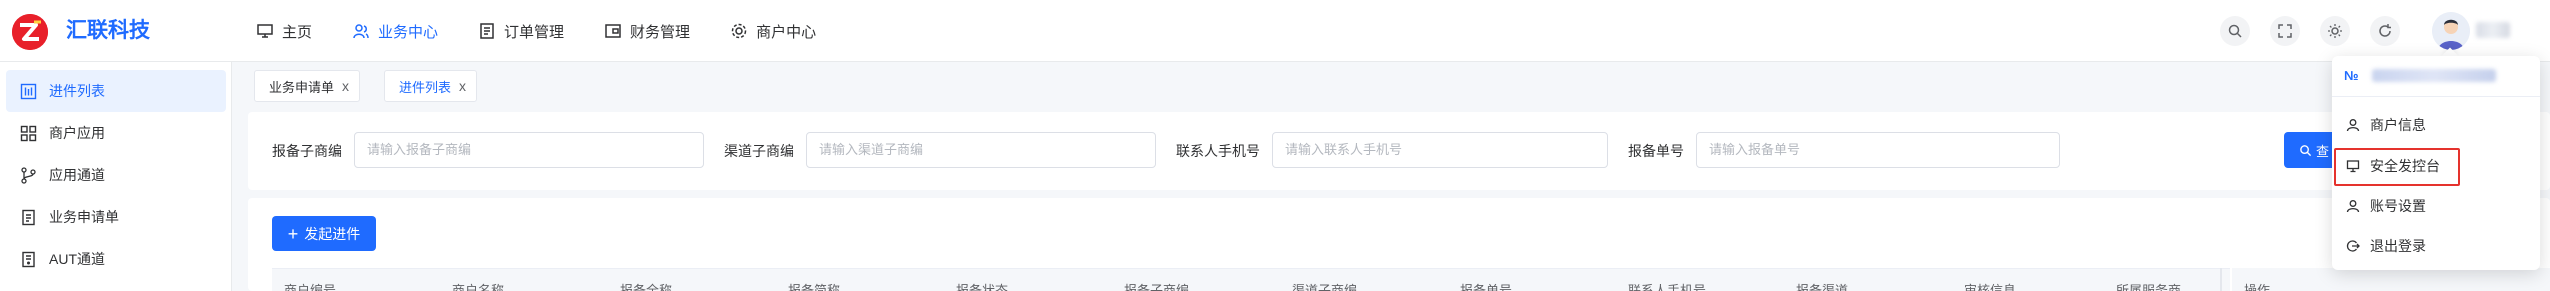  Describe the element at coordinates (310, 287) in the screenshot. I see `th-merchant-no: 商户编号` at that location.